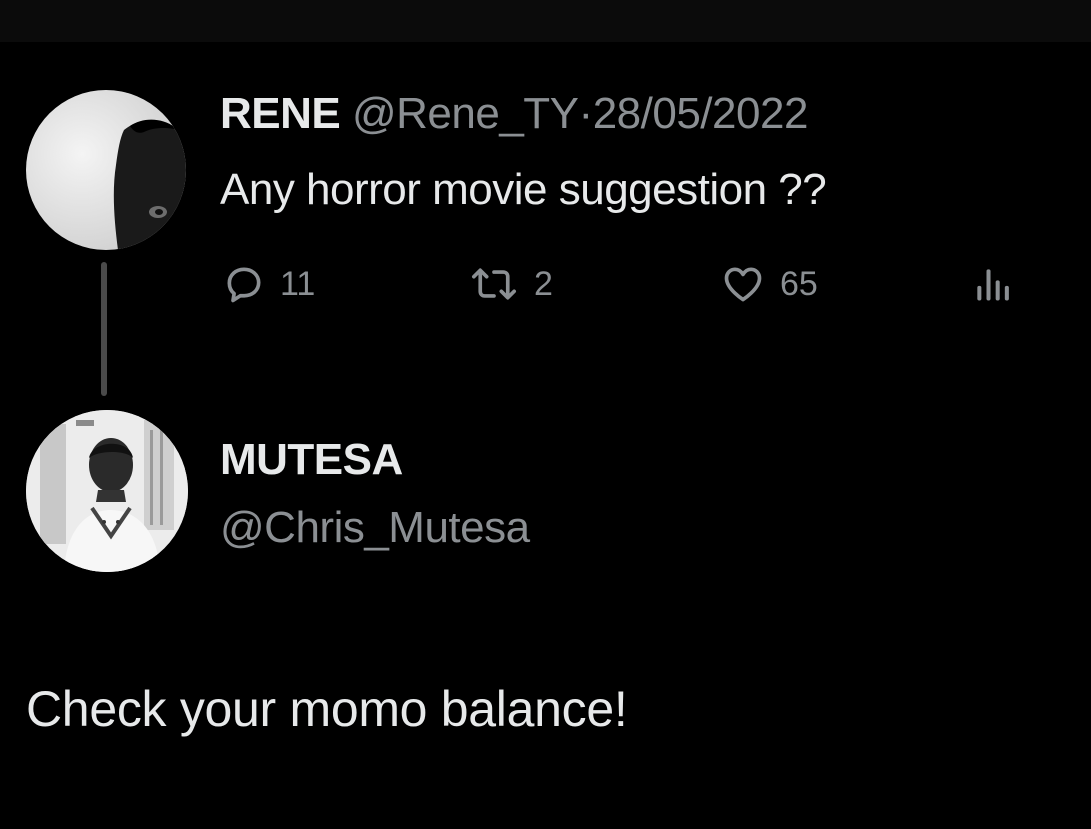 Image resolution: width=1091 pixels, height=829 pixels. What do you see at coordinates (523, 189) in the screenshot?
I see `tweet-text: Any horror movie suggestion ??` at bounding box center [523, 189].